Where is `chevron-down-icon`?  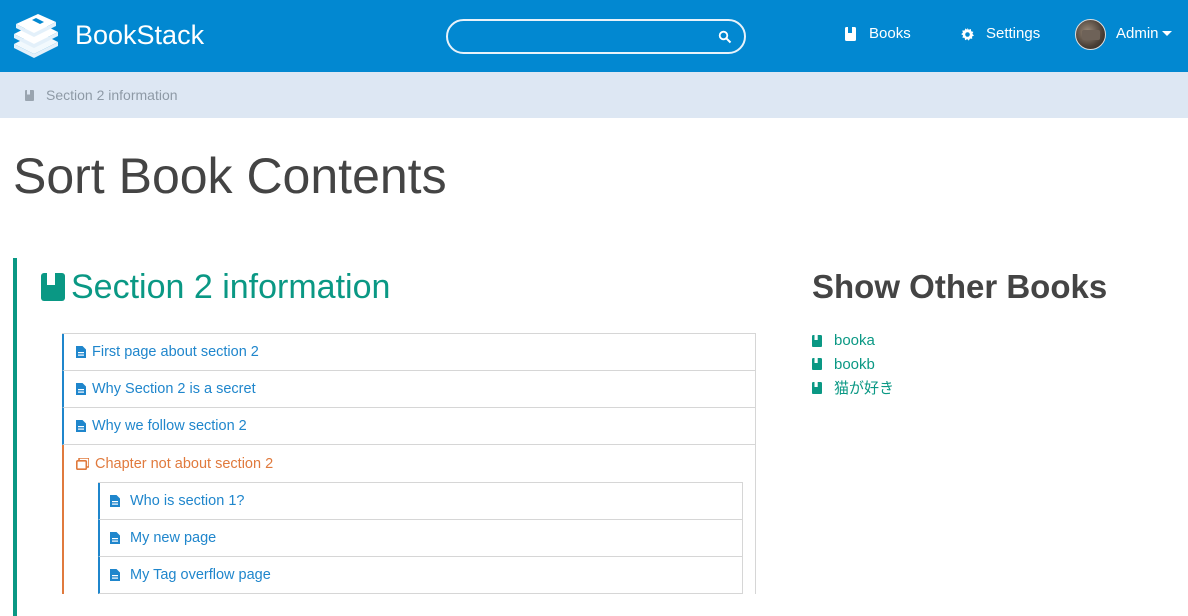 chevron-down-icon is located at coordinates (1167, 33).